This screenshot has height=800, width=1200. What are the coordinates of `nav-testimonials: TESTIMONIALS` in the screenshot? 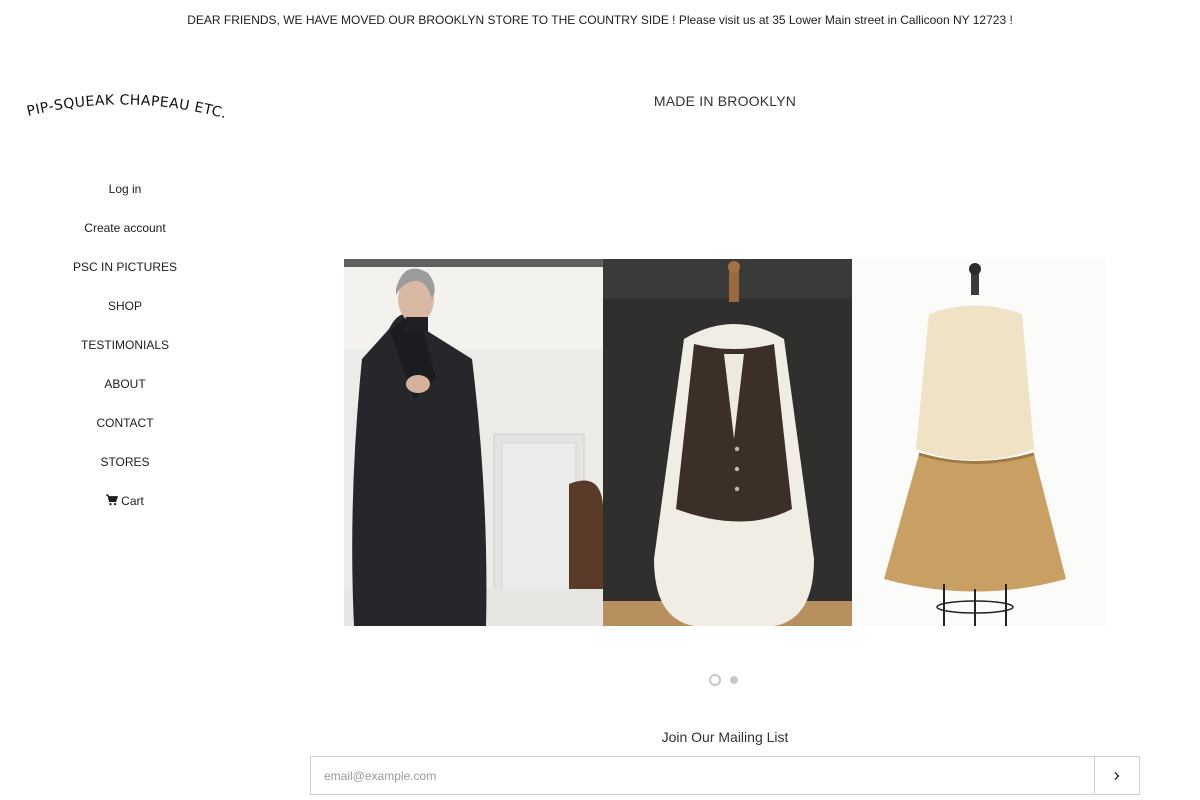 It's located at (125, 345).